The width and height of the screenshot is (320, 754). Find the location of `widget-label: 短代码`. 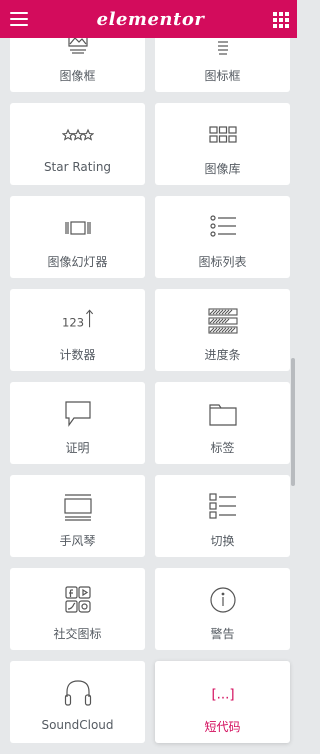

widget-label: 短代码 is located at coordinates (222, 727).